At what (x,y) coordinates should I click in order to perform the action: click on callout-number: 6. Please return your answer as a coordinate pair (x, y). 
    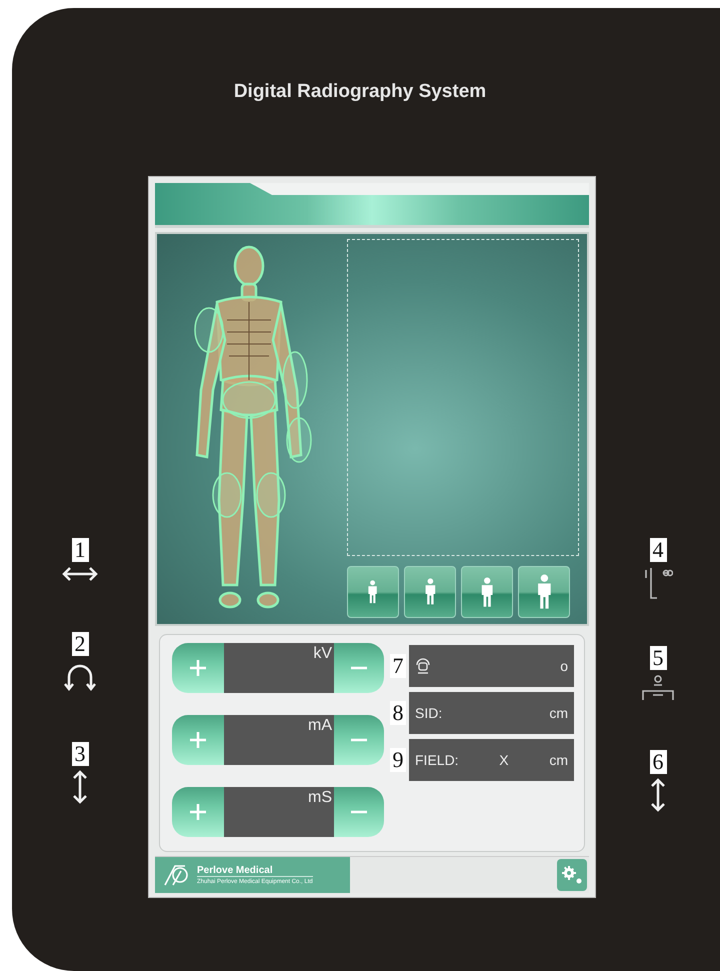
    Looking at the image, I should click on (658, 762).